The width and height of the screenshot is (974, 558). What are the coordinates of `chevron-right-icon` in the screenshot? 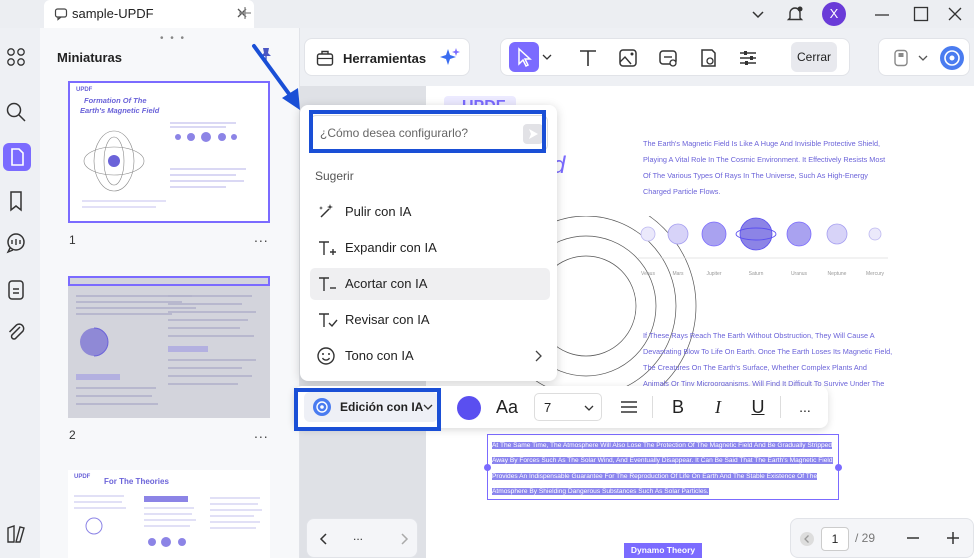 It's located at (404, 539).